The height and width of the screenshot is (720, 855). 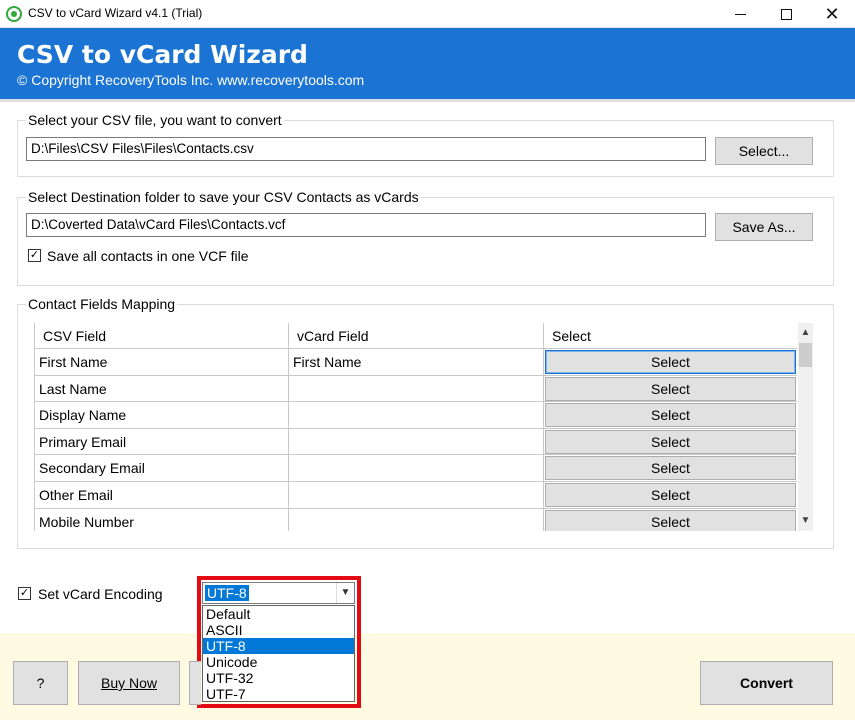 What do you see at coordinates (278, 678) in the screenshot?
I see `encoding-option: UTF-32` at bounding box center [278, 678].